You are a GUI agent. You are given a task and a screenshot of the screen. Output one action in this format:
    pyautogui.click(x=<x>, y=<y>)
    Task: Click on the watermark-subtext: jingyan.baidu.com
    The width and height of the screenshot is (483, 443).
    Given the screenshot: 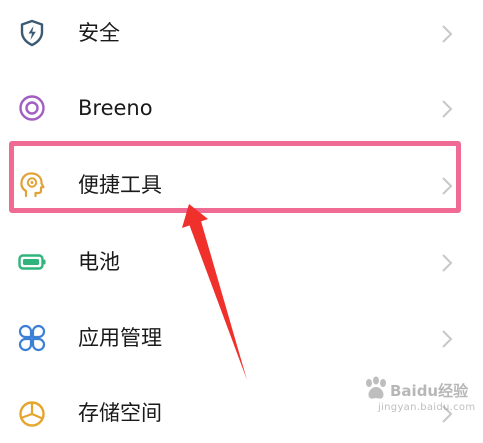 What is the action you would take?
    pyautogui.click(x=427, y=407)
    